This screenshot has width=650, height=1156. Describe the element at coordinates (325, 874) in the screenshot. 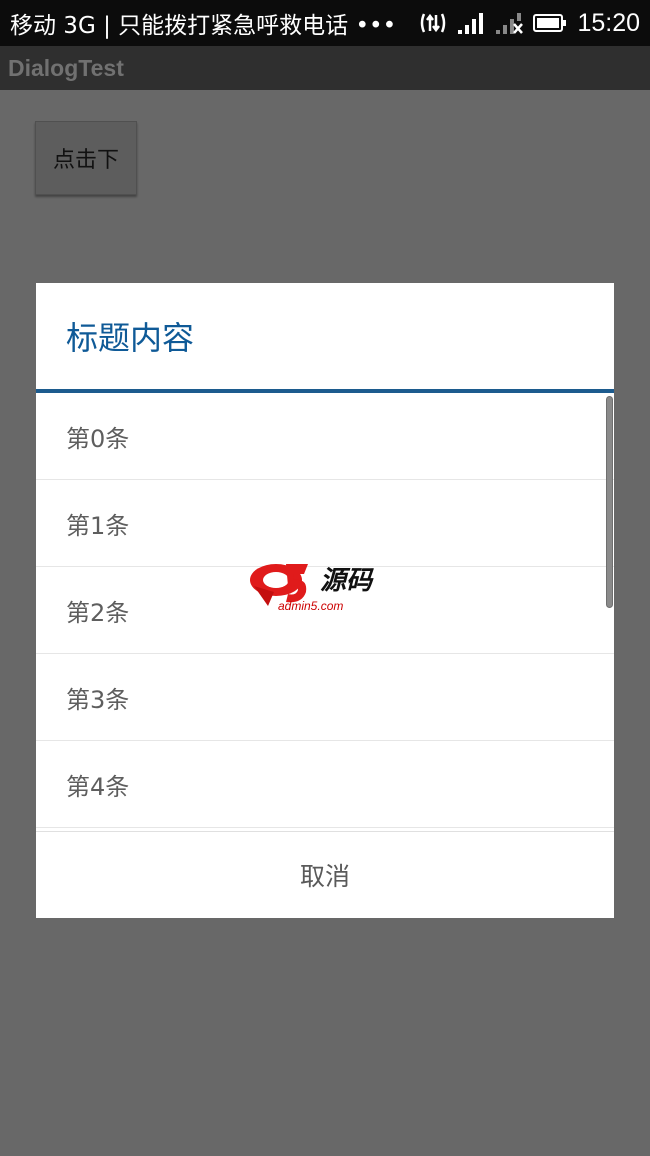

I see `cancel-button: 取消` at that location.